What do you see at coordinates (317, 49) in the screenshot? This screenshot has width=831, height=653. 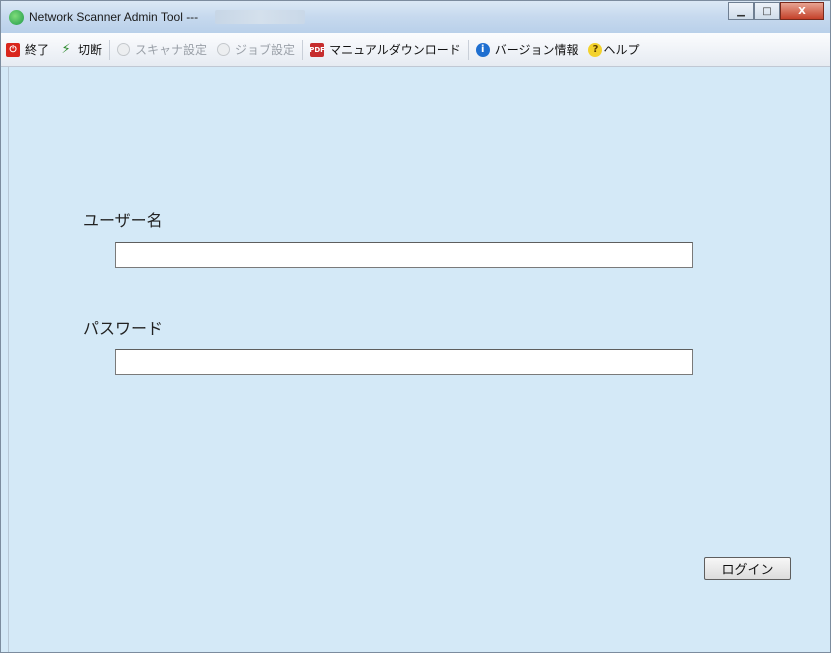 I see `pdf-manual-icon: PDF` at bounding box center [317, 49].